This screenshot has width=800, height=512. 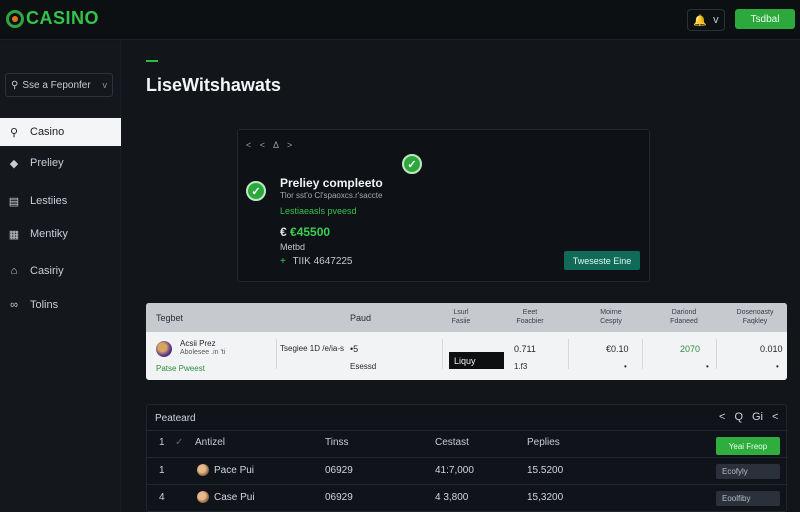 What do you see at coordinates (765, 19) in the screenshot?
I see `top-action-button: Tsdbal` at bounding box center [765, 19].